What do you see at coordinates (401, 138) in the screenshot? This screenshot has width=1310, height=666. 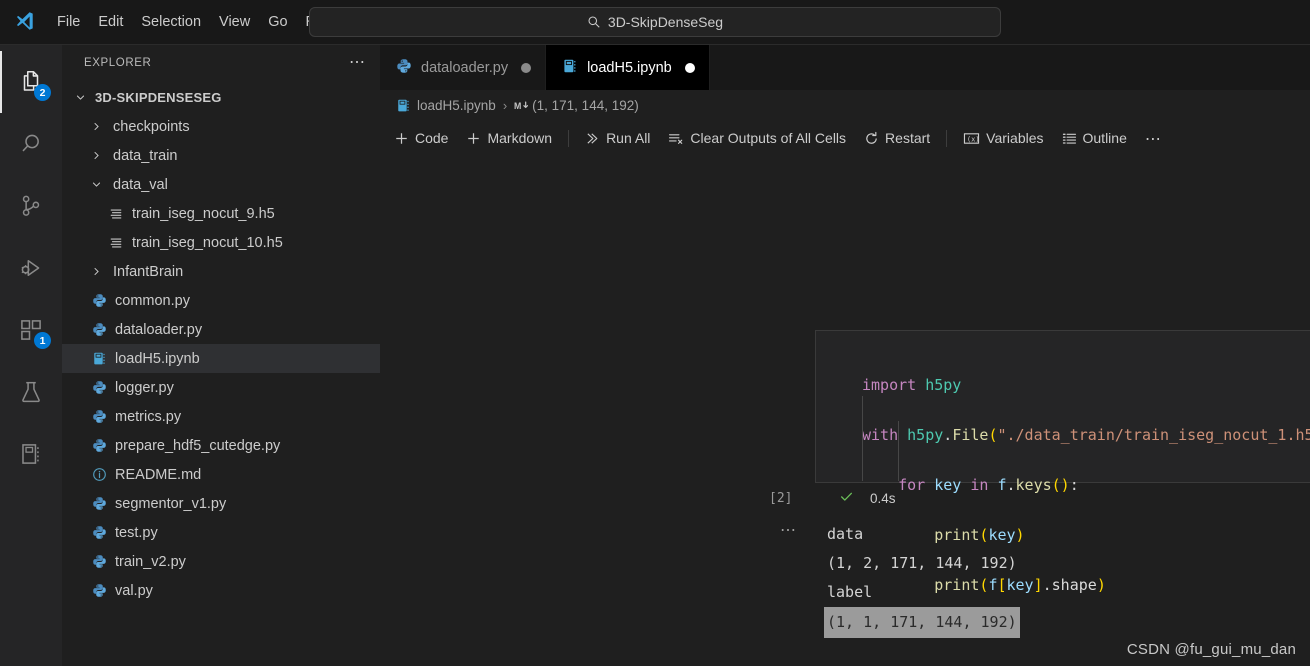 I see `plus-icon` at bounding box center [401, 138].